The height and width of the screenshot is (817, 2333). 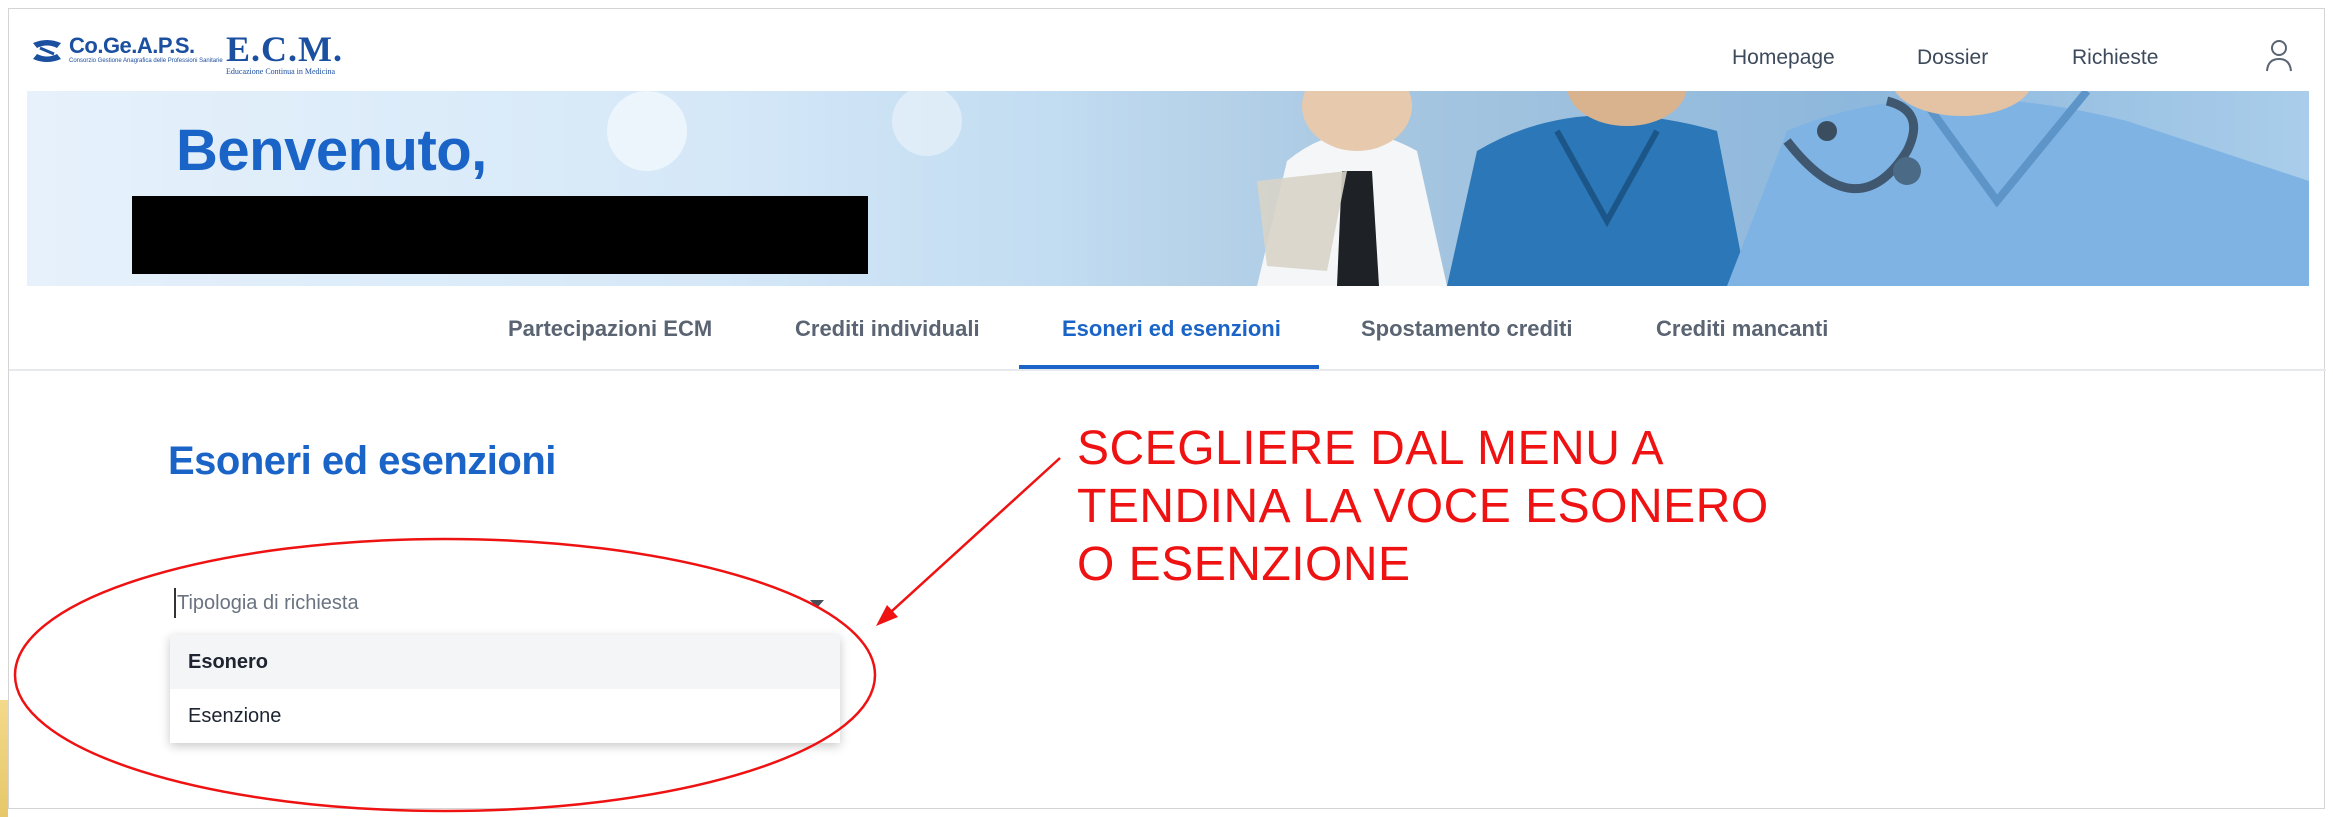 I want to click on user-icon, so click(x=2279, y=56).